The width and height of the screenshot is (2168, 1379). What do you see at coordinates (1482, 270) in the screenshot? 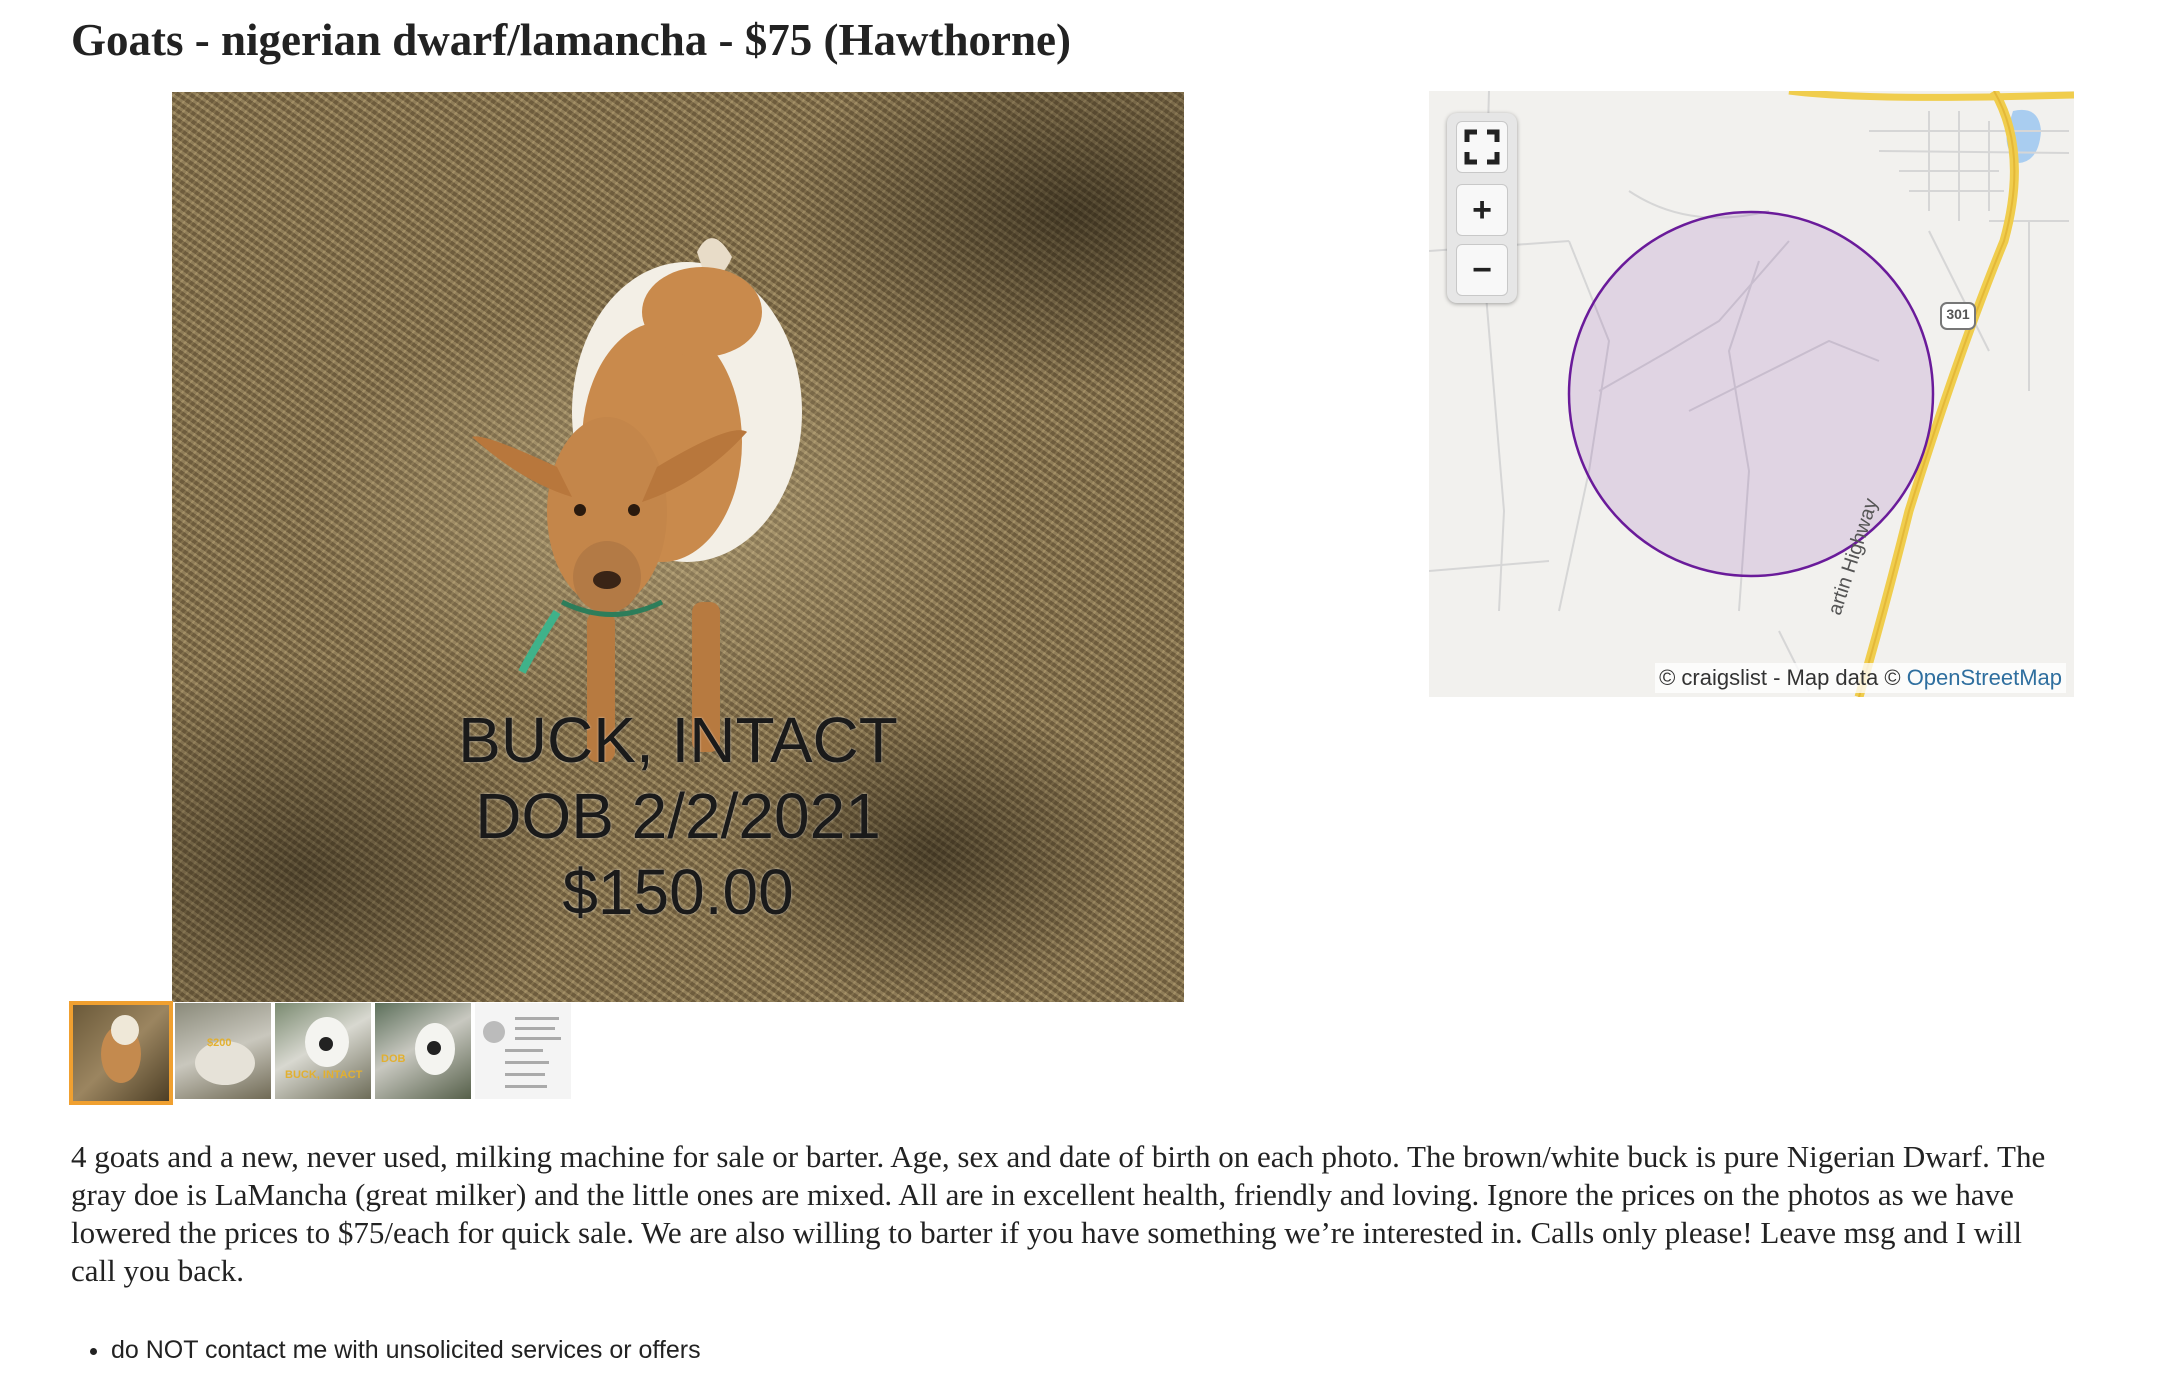
I see `zoom-out-button: −` at bounding box center [1482, 270].